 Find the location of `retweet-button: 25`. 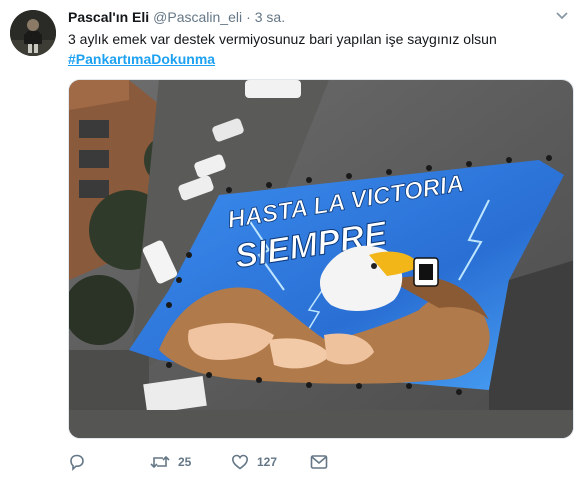

retweet-button: 25 is located at coordinates (170, 462).